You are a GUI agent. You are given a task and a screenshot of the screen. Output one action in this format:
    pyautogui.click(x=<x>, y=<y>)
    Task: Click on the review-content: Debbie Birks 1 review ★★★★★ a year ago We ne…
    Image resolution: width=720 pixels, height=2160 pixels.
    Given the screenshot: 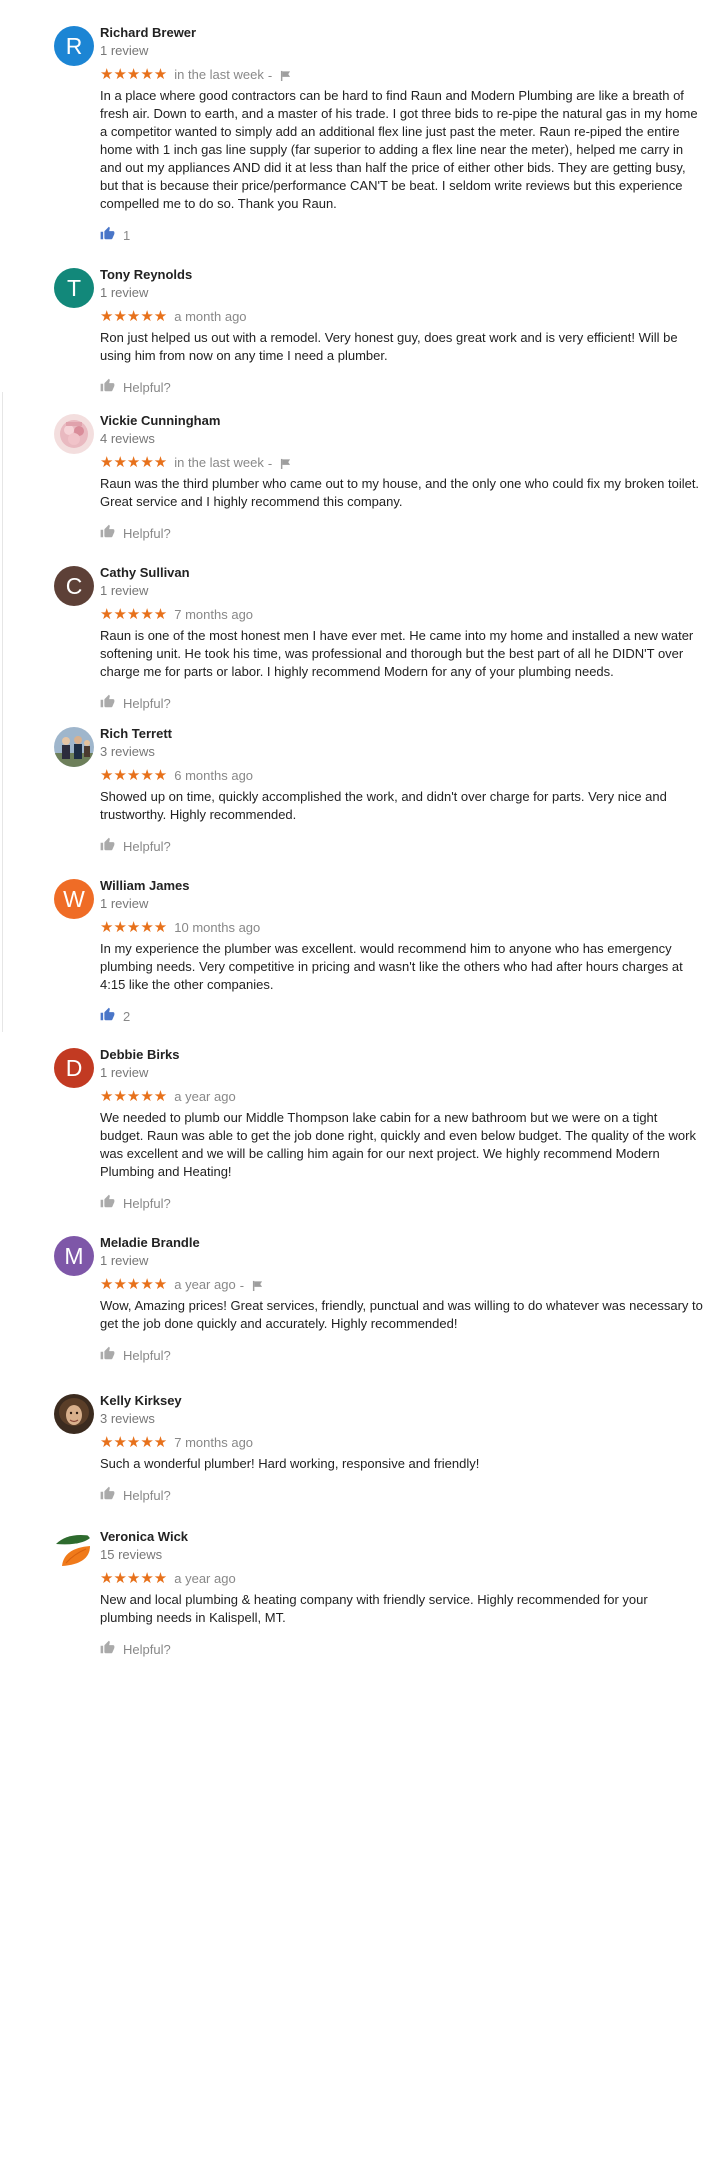 What is the action you would take?
    pyautogui.click(x=402, y=1129)
    